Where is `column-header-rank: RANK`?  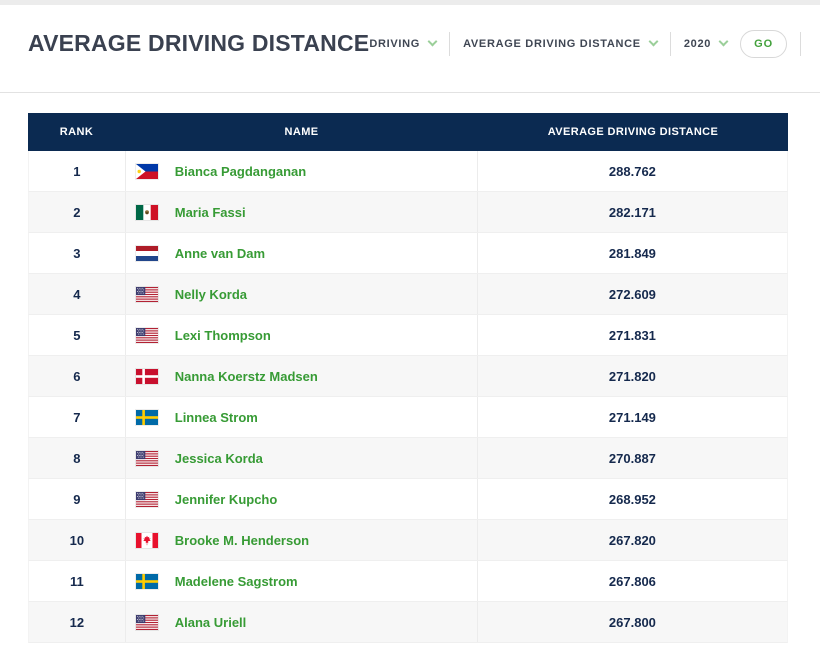
column-header-rank: RANK is located at coordinates (76, 132).